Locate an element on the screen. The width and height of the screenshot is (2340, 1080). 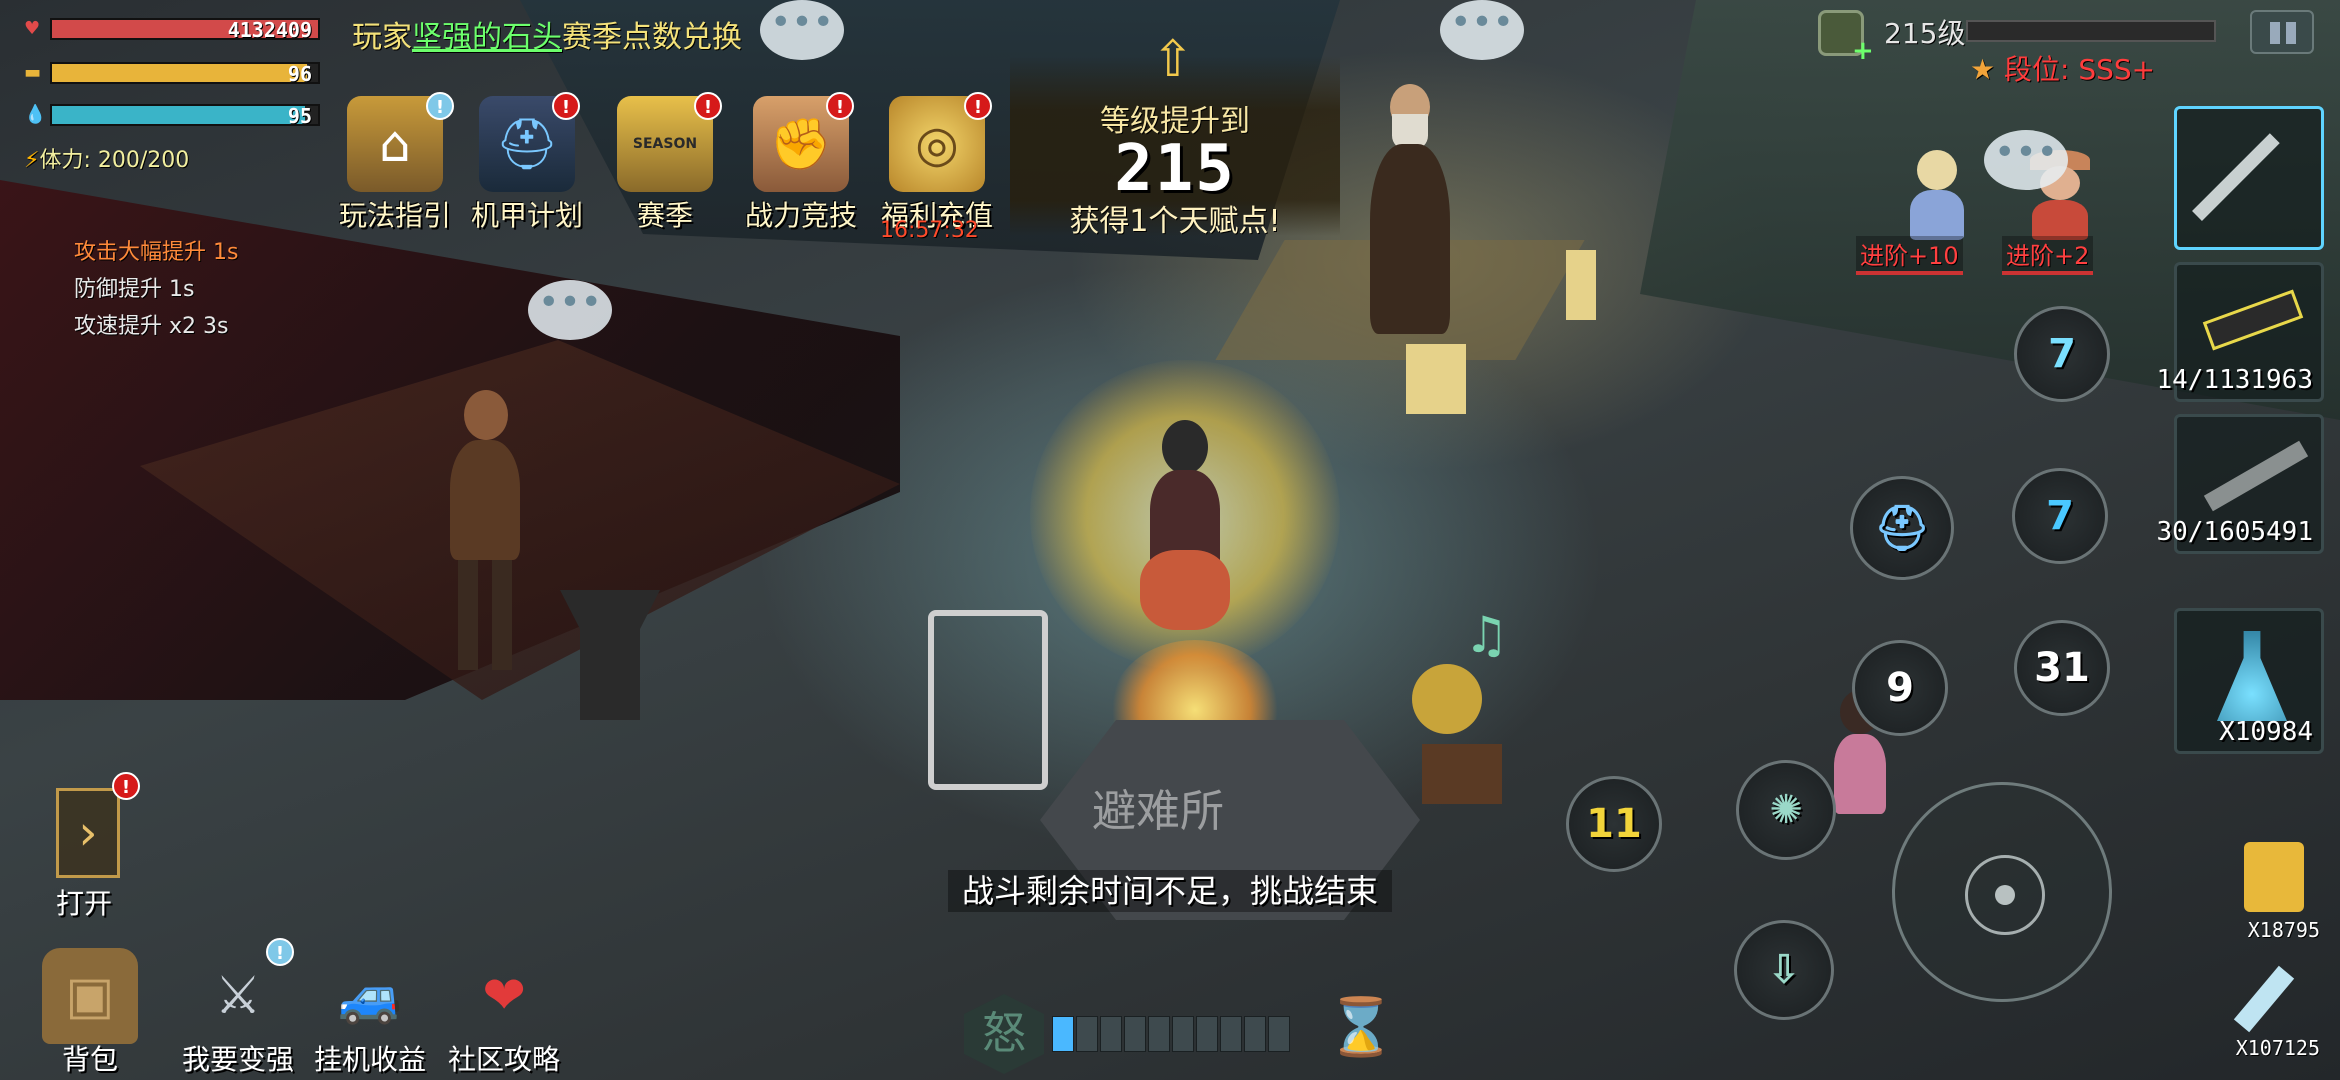
menu-mech: ⛑ 机甲计划 ! is located at coordinates (527, 163).